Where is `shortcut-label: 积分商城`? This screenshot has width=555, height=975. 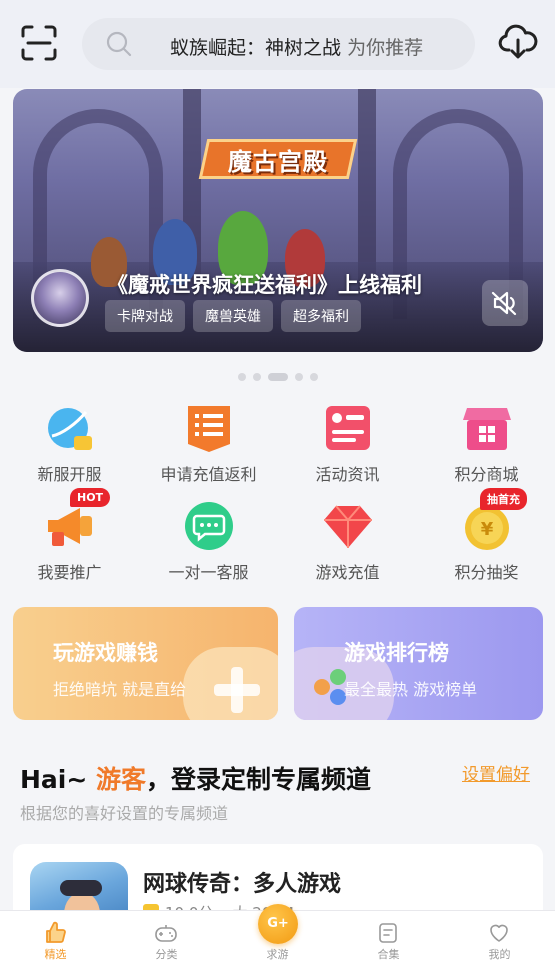 shortcut-label: 积分商城 is located at coordinates (486, 474).